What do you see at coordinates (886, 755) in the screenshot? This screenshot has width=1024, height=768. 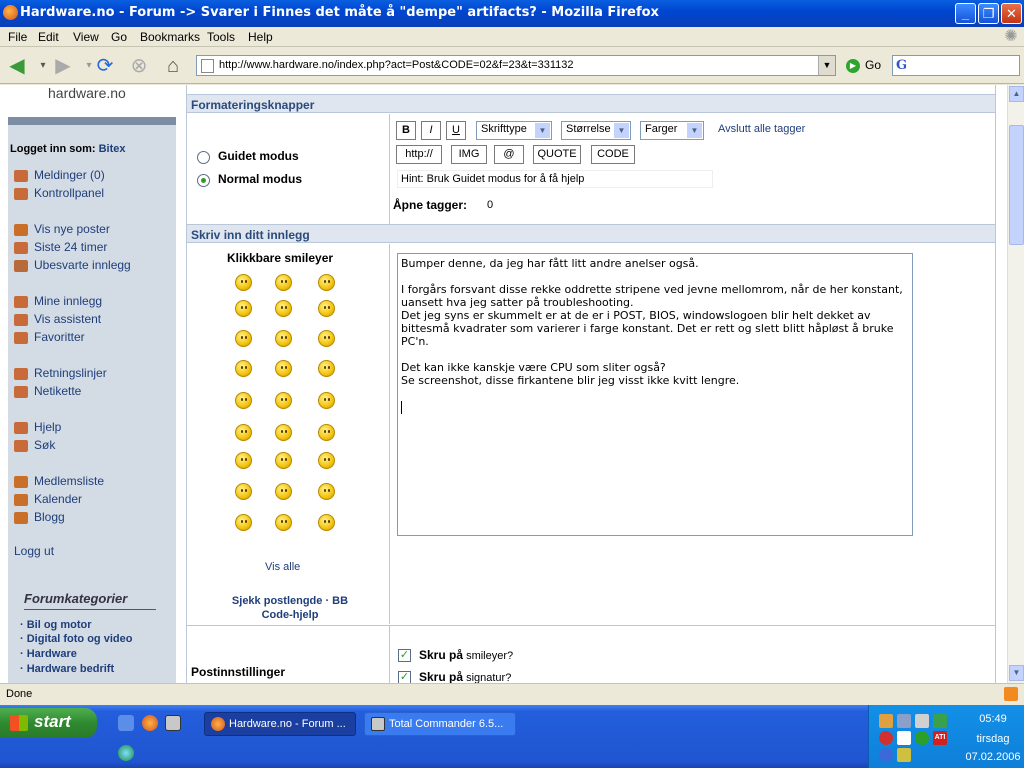 I see `connection-icon` at bounding box center [886, 755].